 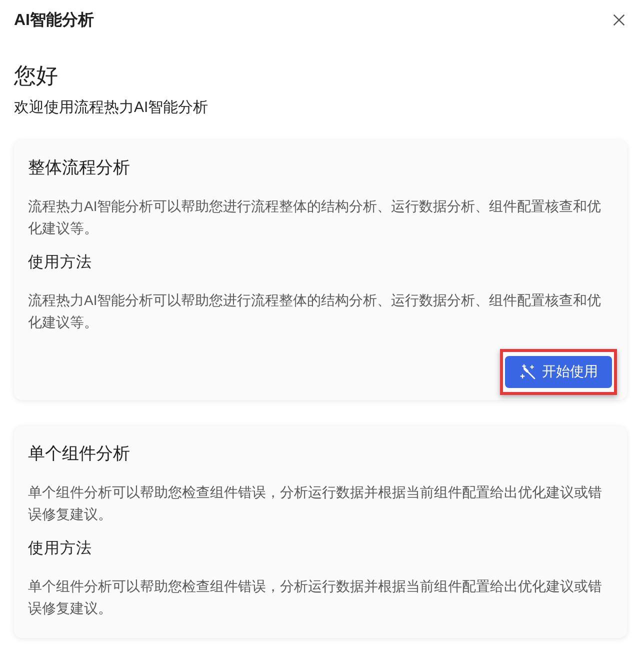 I want to click on card-description: 流程热力AI智能分析可以帮助您进行流程整体的结构分析、运行数据分析、组件配置核查和优化建议等。, so click(x=315, y=217).